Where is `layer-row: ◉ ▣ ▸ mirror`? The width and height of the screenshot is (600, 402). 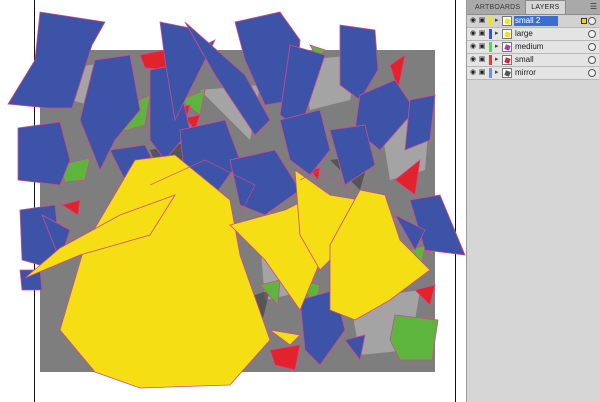 layer-row: ◉ ▣ ▸ mirror is located at coordinates (533, 73).